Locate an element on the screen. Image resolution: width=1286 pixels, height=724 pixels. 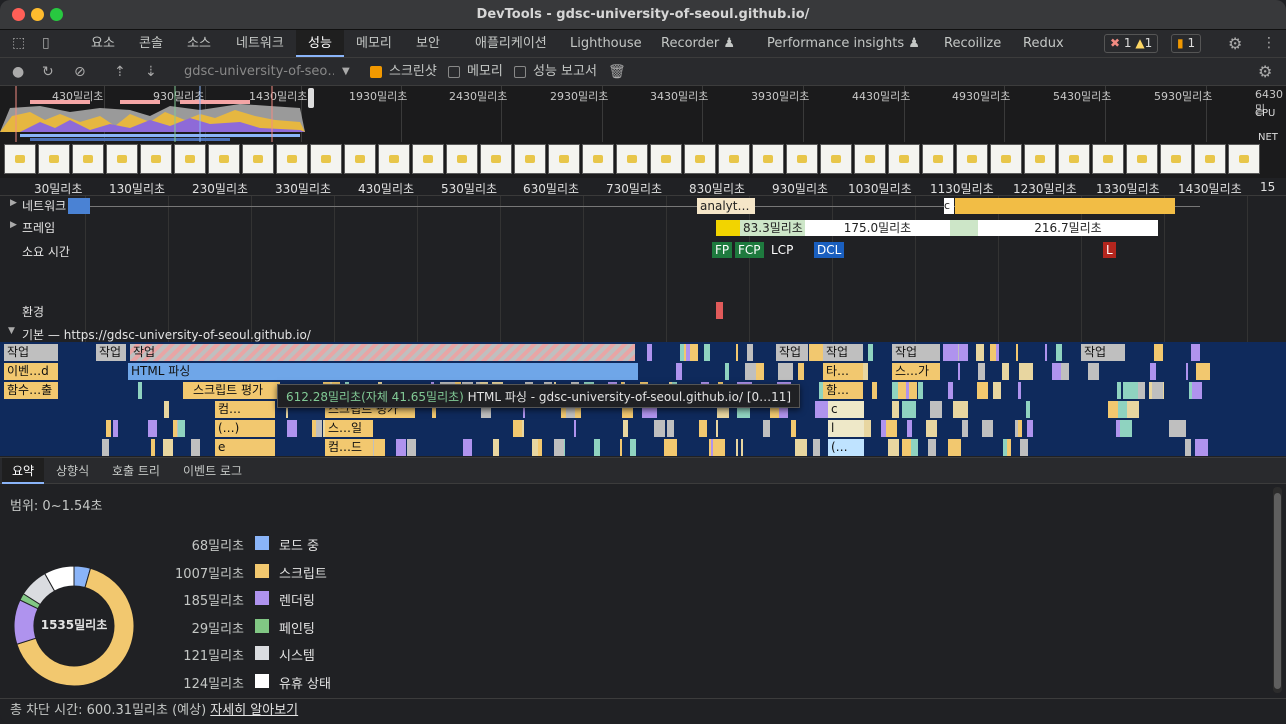
tab-elements: 요소 is located at coordinates (103, 43).